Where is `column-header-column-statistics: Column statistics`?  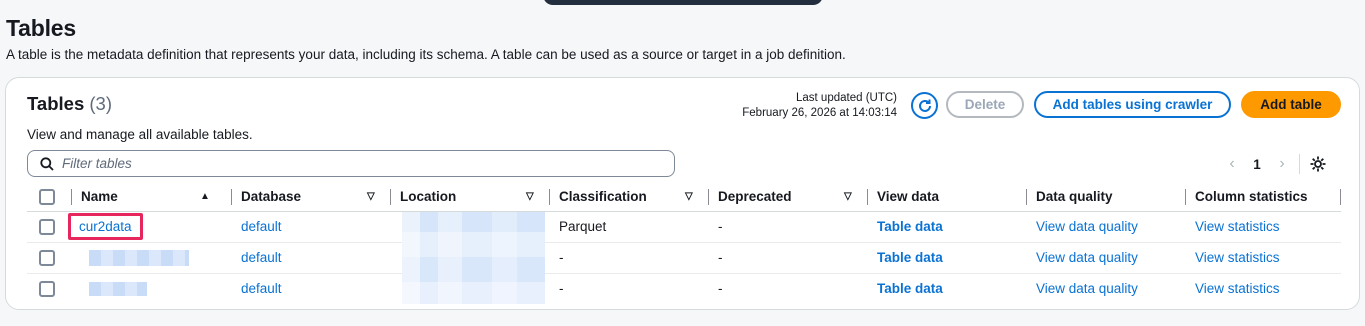
column-header-column-statistics: Column statistics is located at coordinates (1263, 197).